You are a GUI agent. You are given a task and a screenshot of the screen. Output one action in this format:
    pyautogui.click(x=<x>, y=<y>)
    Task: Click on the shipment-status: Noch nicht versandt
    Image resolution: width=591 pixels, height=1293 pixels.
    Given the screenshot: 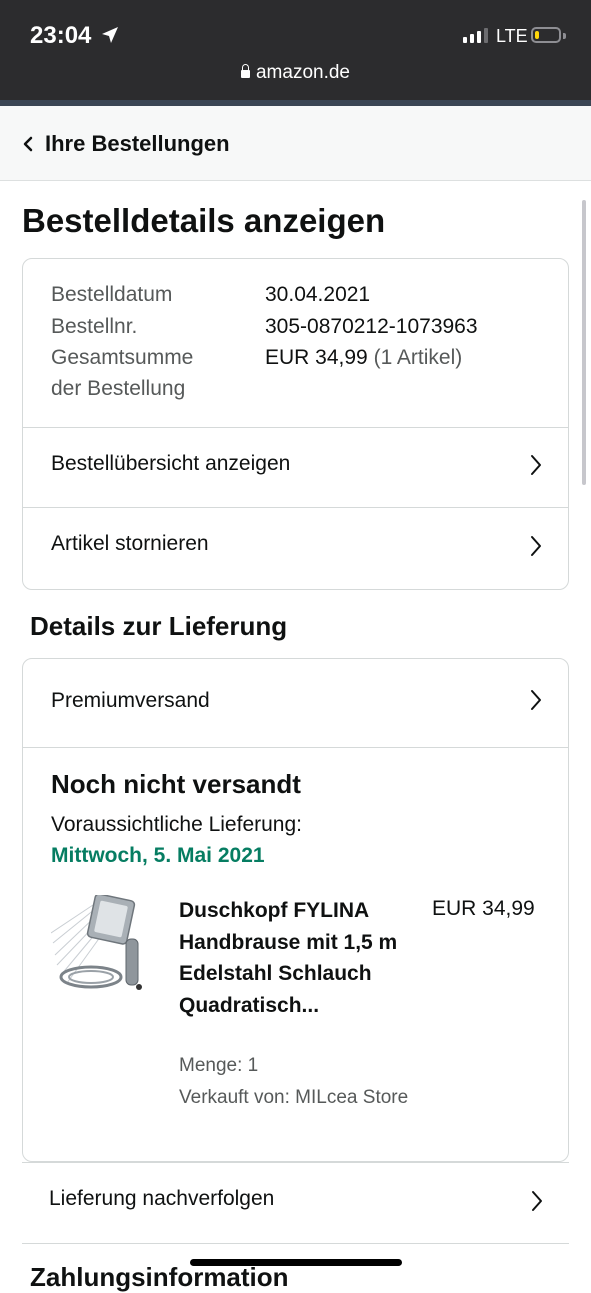 What is the action you would take?
    pyautogui.click(x=176, y=784)
    